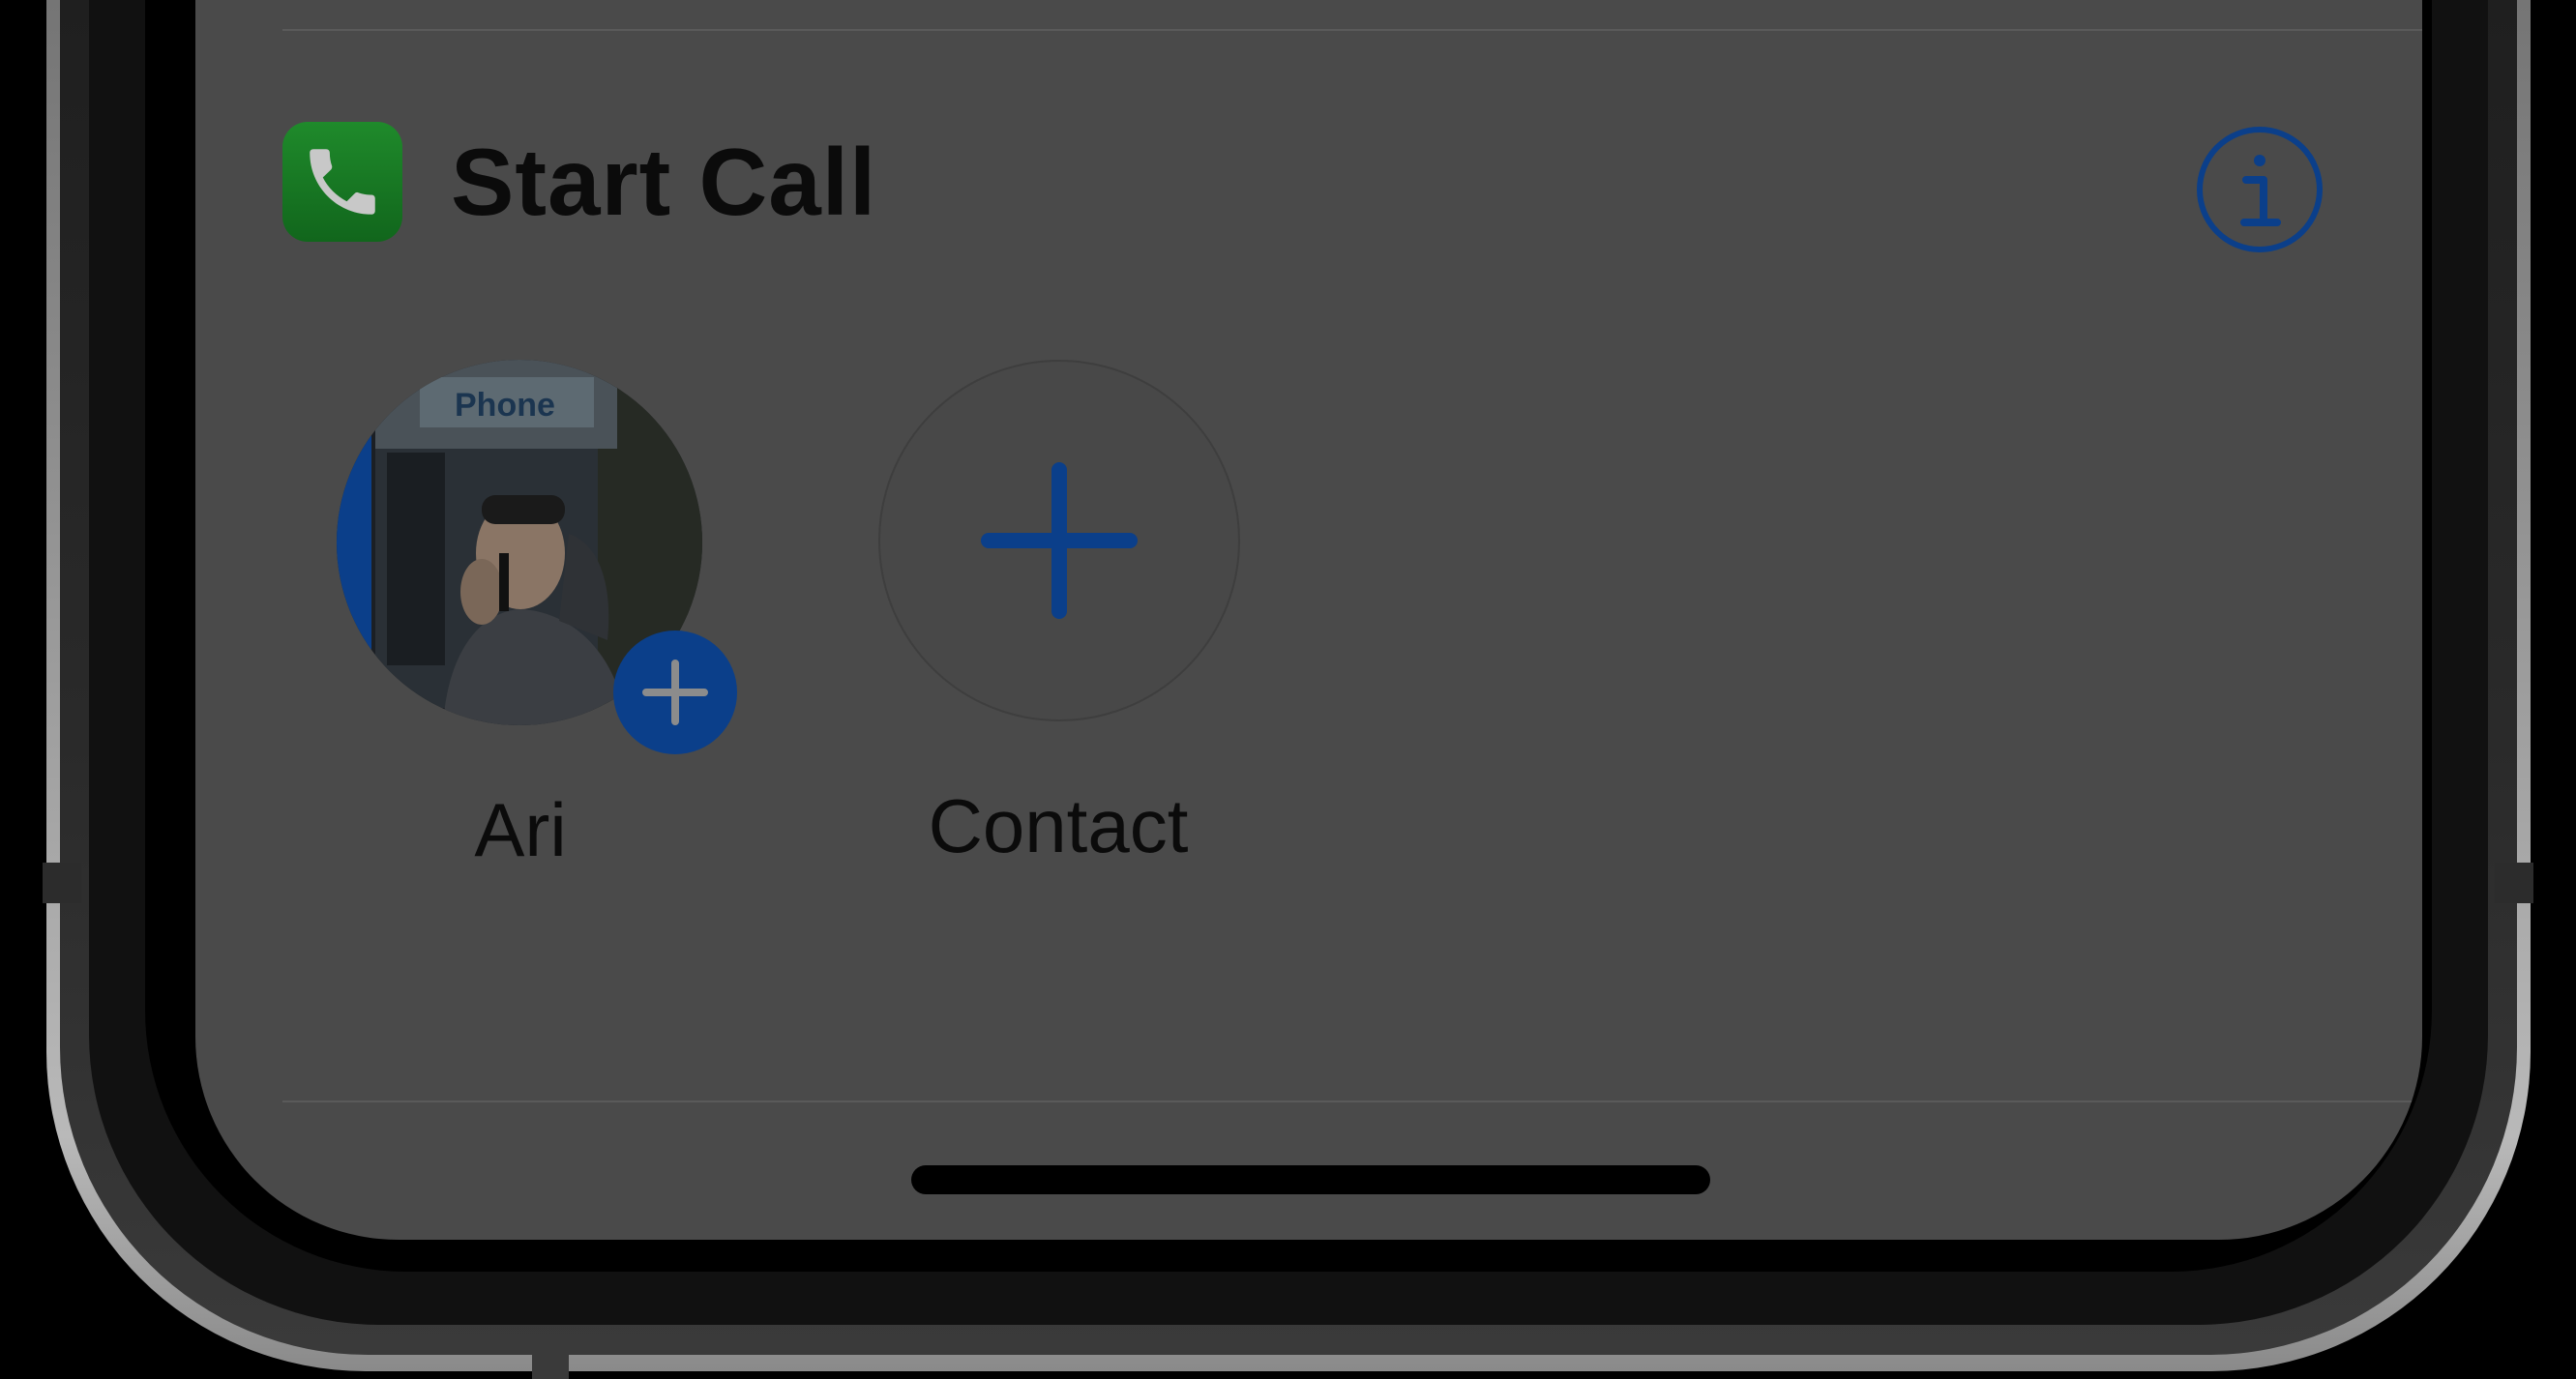  Describe the element at coordinates (505, 406) in the screenshot. I see `booth-sign-text: Phone` at that location.